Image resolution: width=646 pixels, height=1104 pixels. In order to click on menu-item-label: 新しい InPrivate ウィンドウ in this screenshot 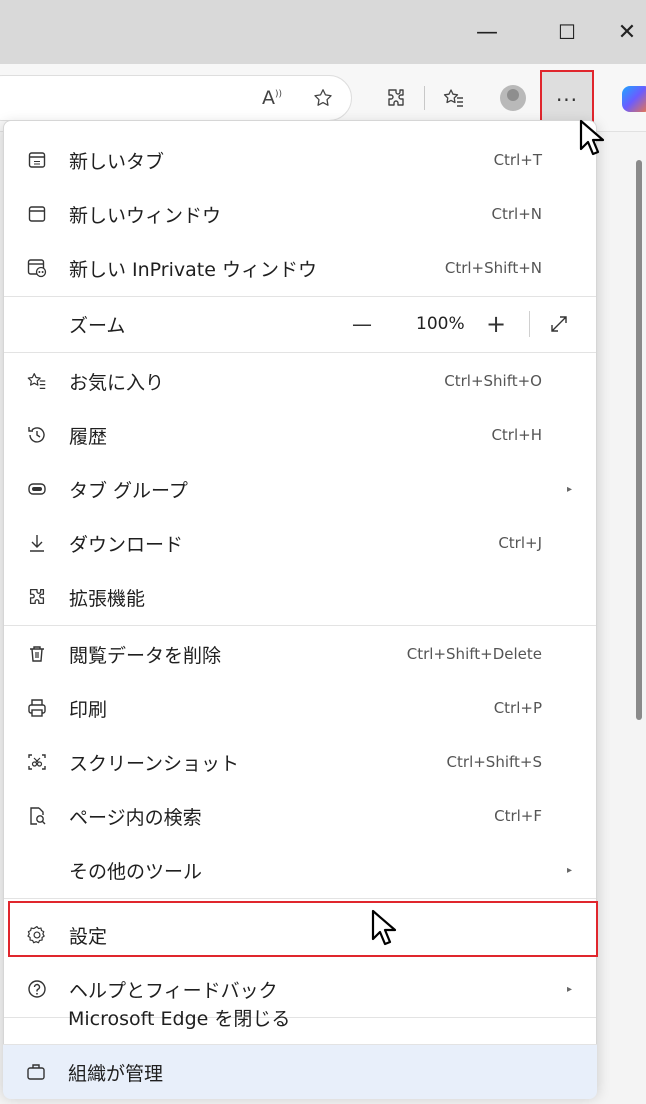, I will do `click(193, 269)`.